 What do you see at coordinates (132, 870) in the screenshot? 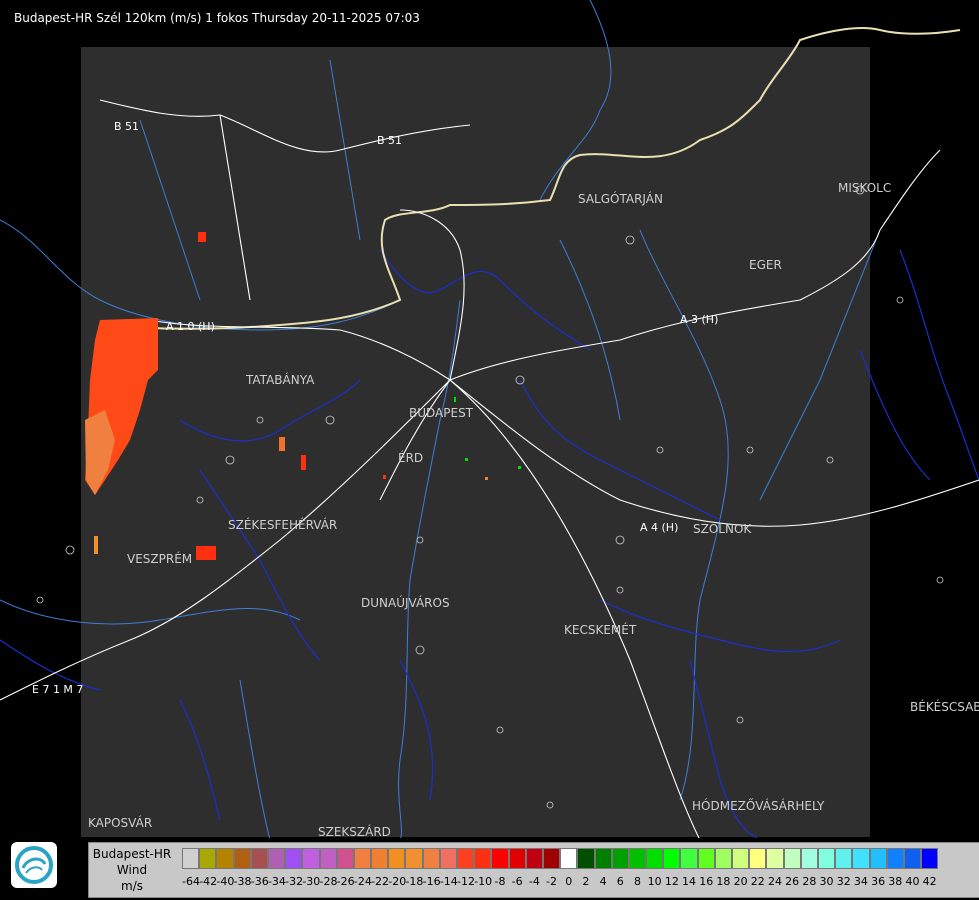
I see `legend-title-line2: Wind` at bounding box center [132, 870].